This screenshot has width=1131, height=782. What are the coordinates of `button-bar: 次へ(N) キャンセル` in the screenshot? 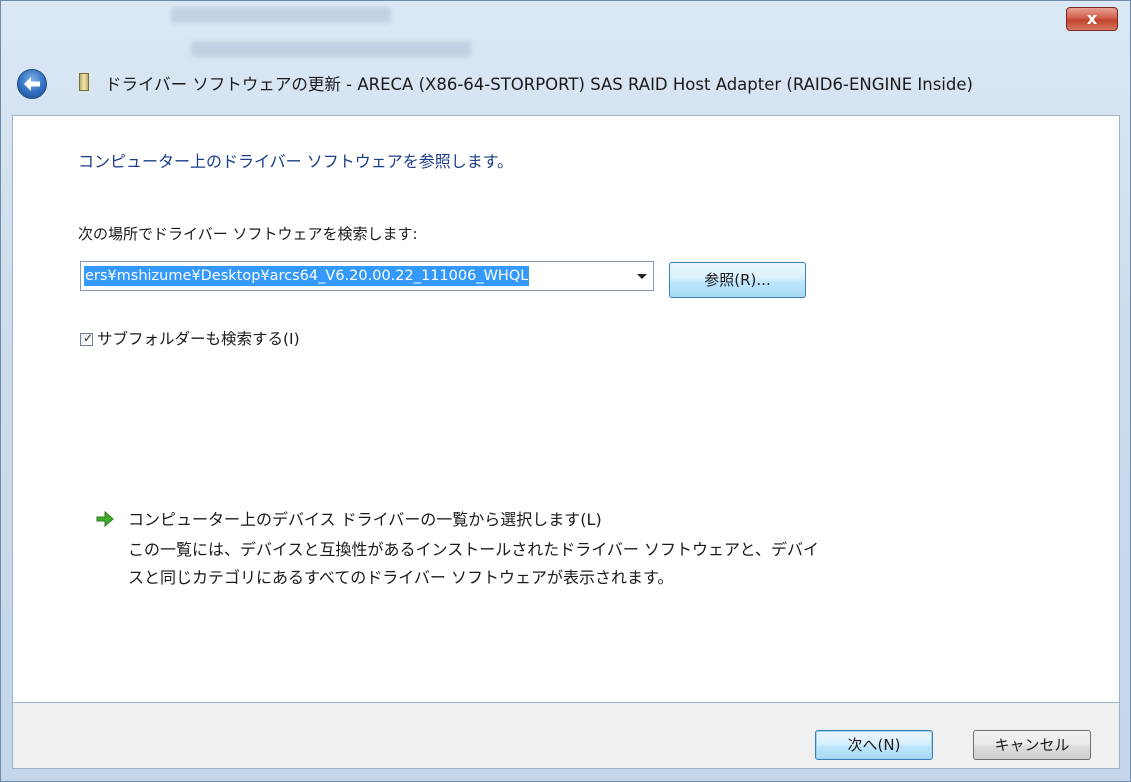 It's located at (566, 736).